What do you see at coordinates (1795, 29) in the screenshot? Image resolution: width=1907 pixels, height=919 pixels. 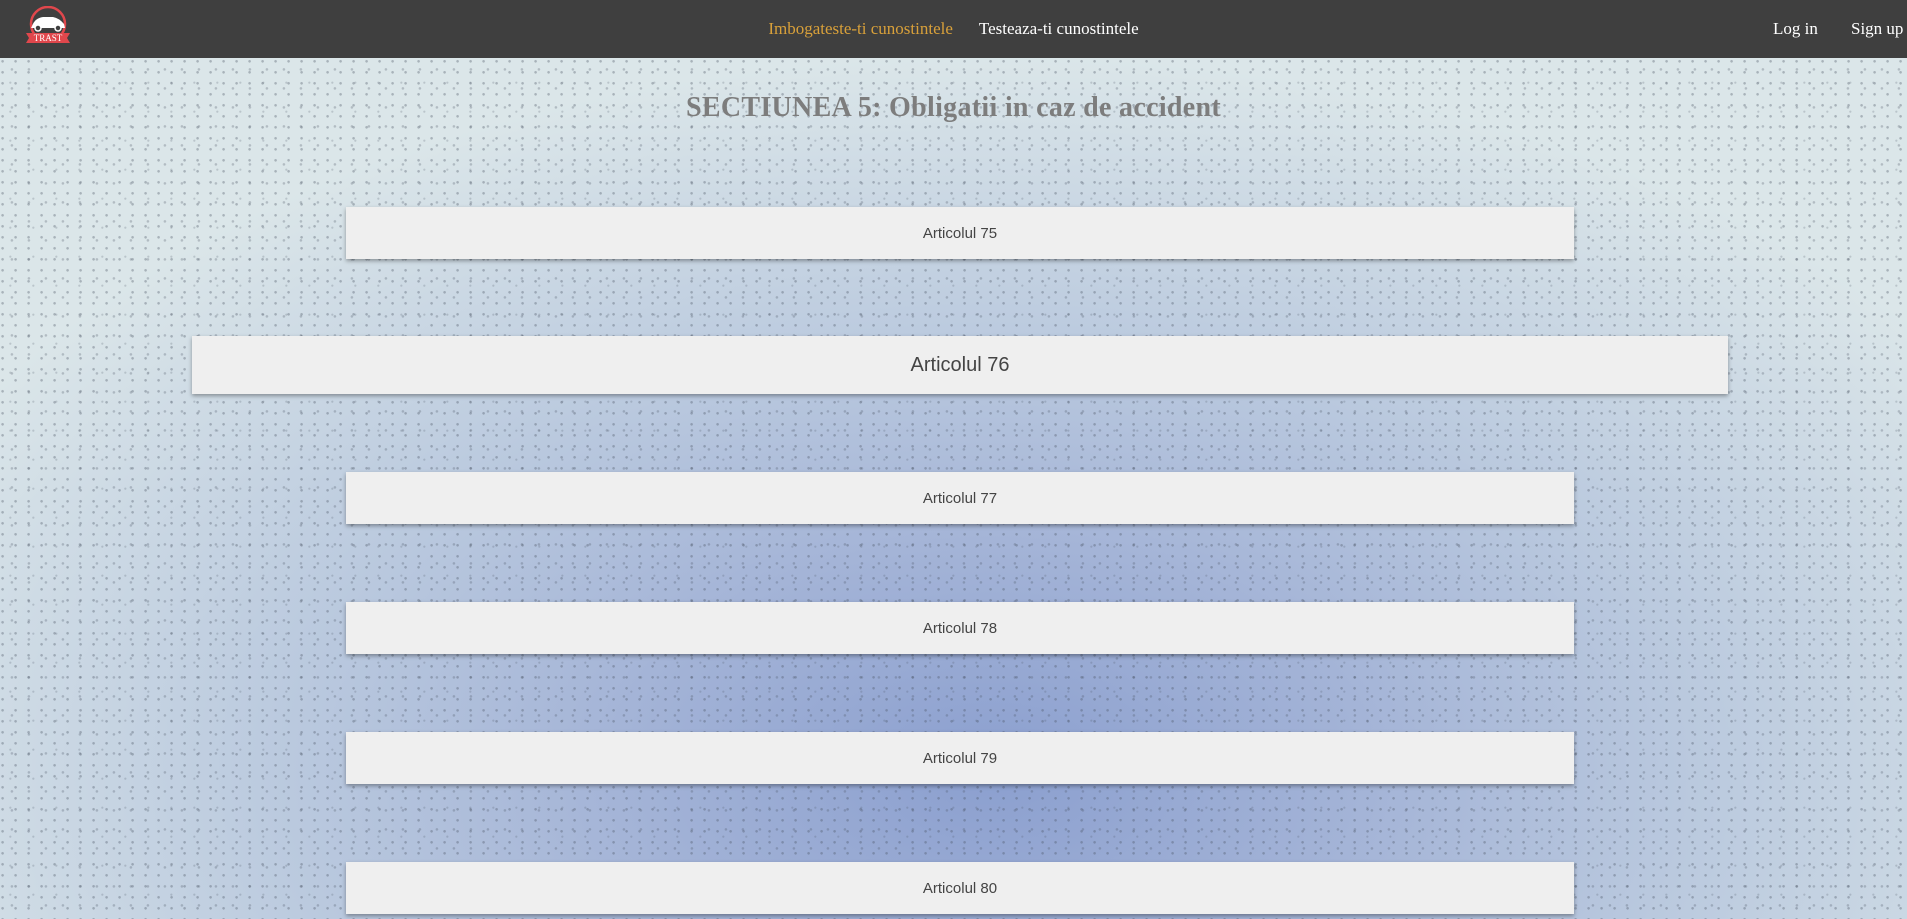 I see `login-link: Log in` at bounding box center [1795, 29].